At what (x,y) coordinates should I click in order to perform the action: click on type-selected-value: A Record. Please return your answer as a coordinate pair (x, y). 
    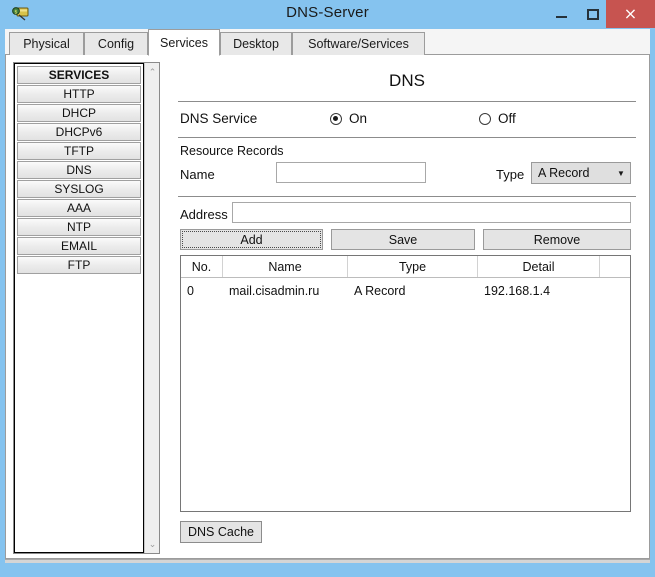
    Looking at the image, I should click on (564, 173).